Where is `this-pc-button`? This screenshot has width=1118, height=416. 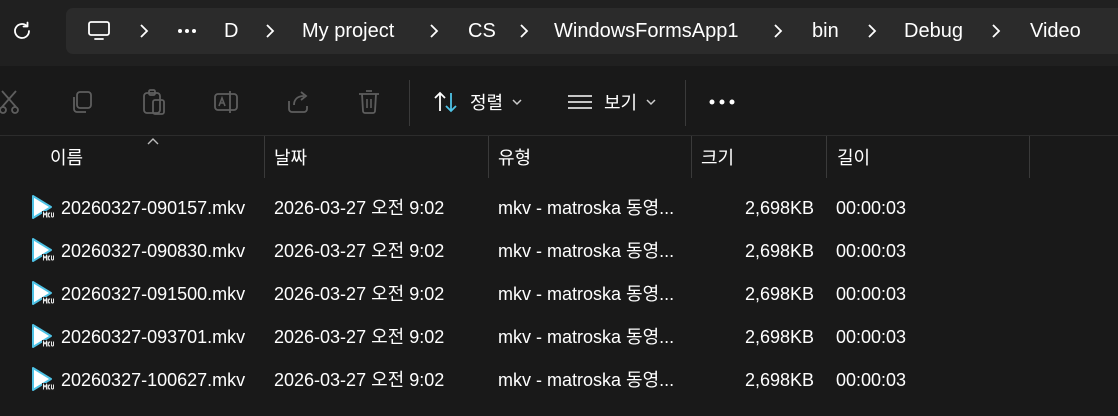 this-pc-button is located at coordinates (99, 31).